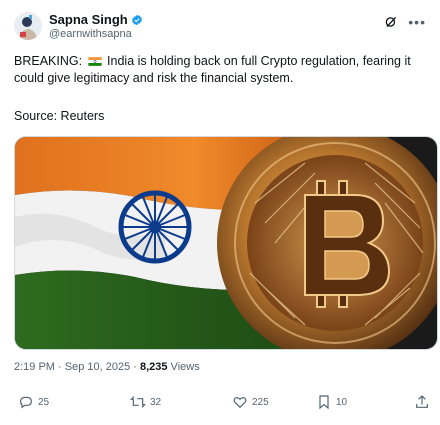 The height and width of the screenshot is (425, 440). What do you see at coordinates (88, 19) in the screenshot?
I see `display-name: Sapna Singh` at bounding box center [88, 19].